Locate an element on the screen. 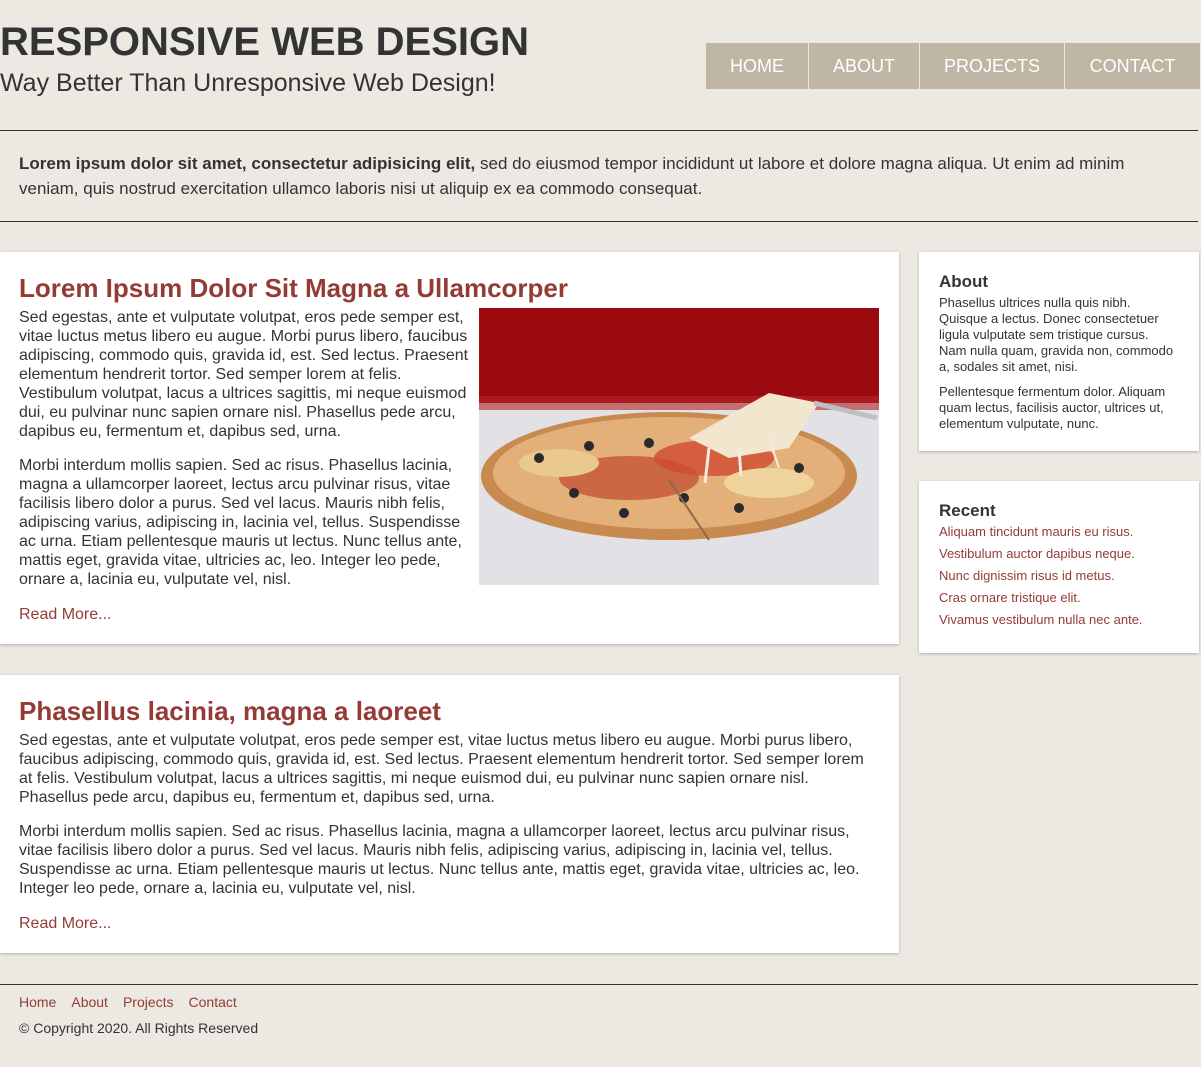 This screenshot has height=1067, width=1201. footer-nav: Home About Projects Contact is located at coordinates (135, 1002).